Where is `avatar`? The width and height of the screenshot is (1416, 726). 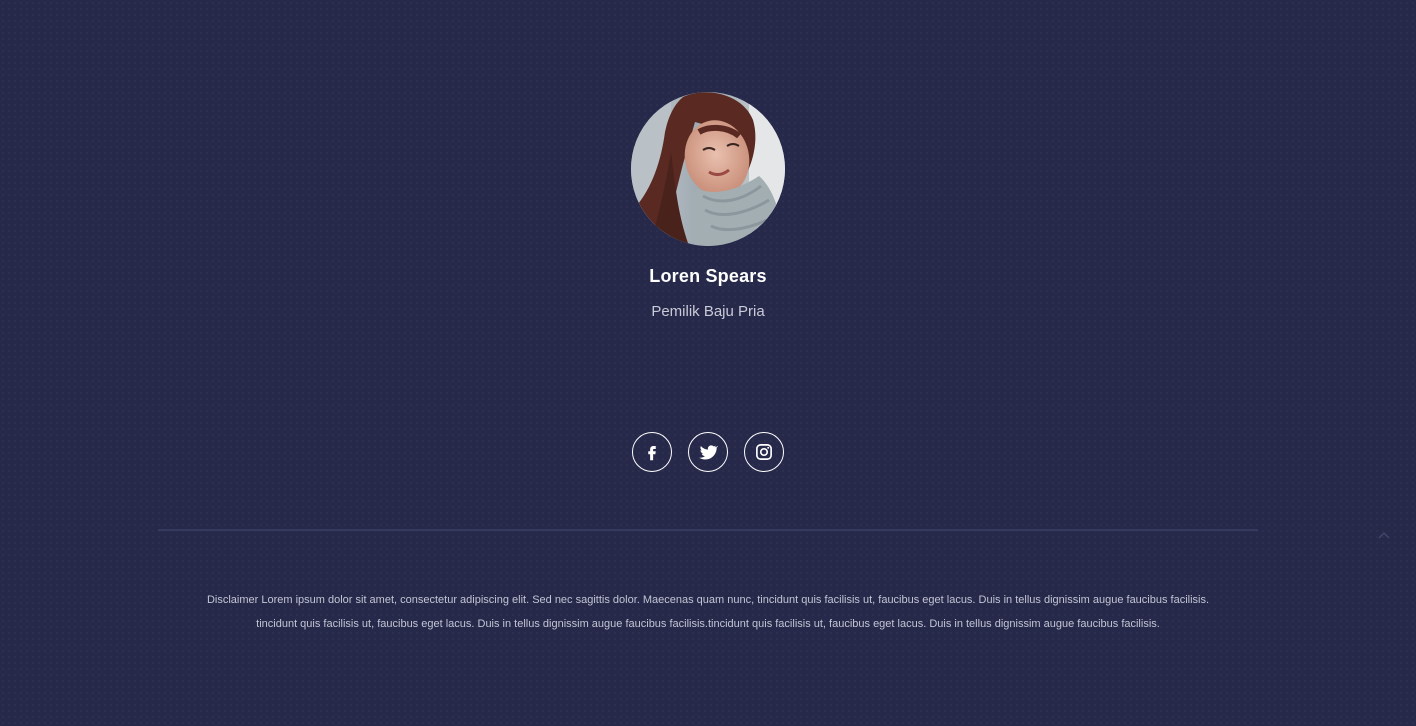 avatar is located at coordinates (708, 169).